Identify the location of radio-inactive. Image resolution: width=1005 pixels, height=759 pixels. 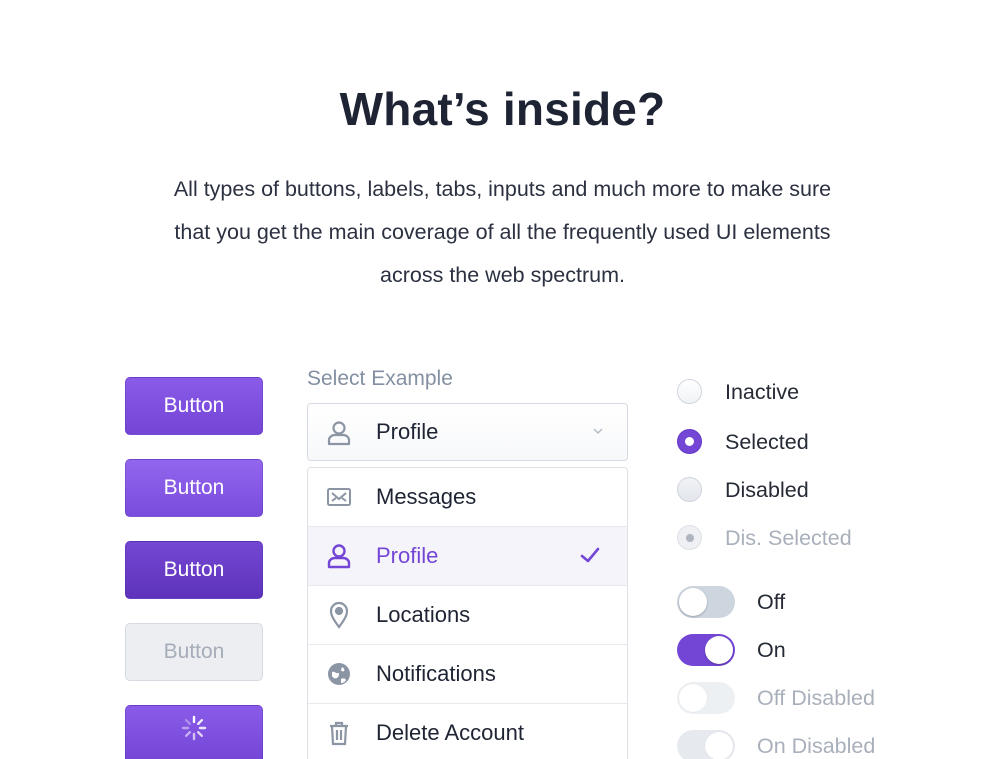
(689, 391).